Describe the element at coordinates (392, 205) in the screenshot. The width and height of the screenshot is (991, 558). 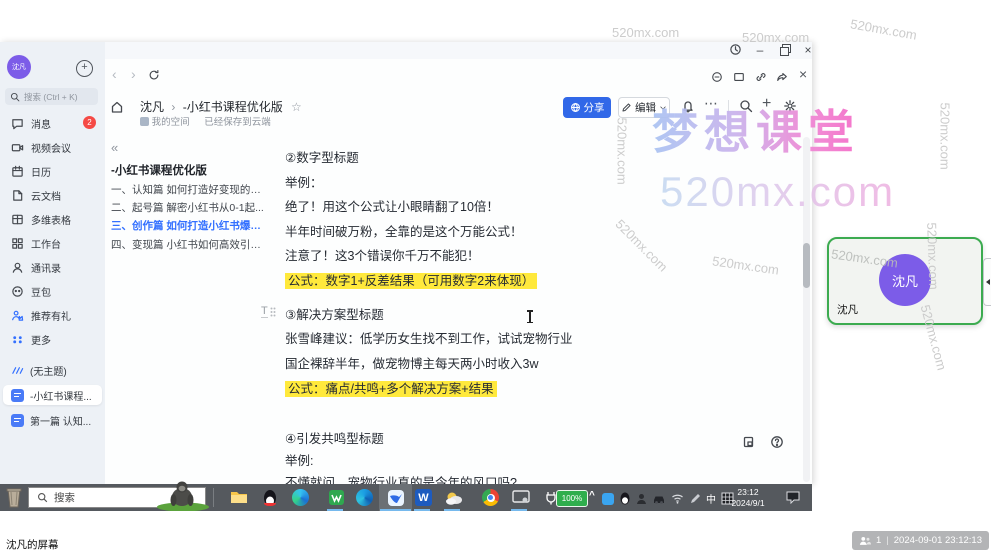
I see `doc-line: 绝了！用这个公式让小眼睛翻了10倍！` at that location.